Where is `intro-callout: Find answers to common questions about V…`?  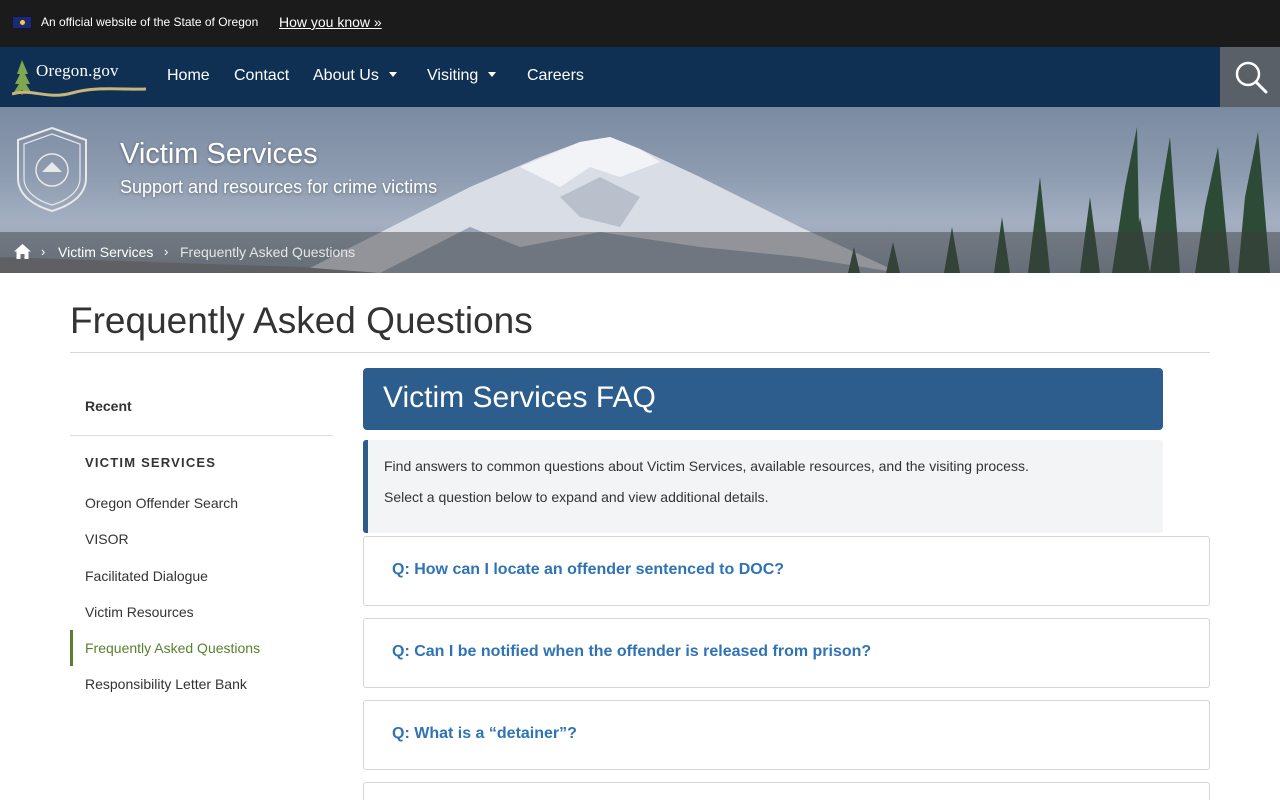
intro-callout: Find answers to common questions about V… is located at coordinates (763, 486).